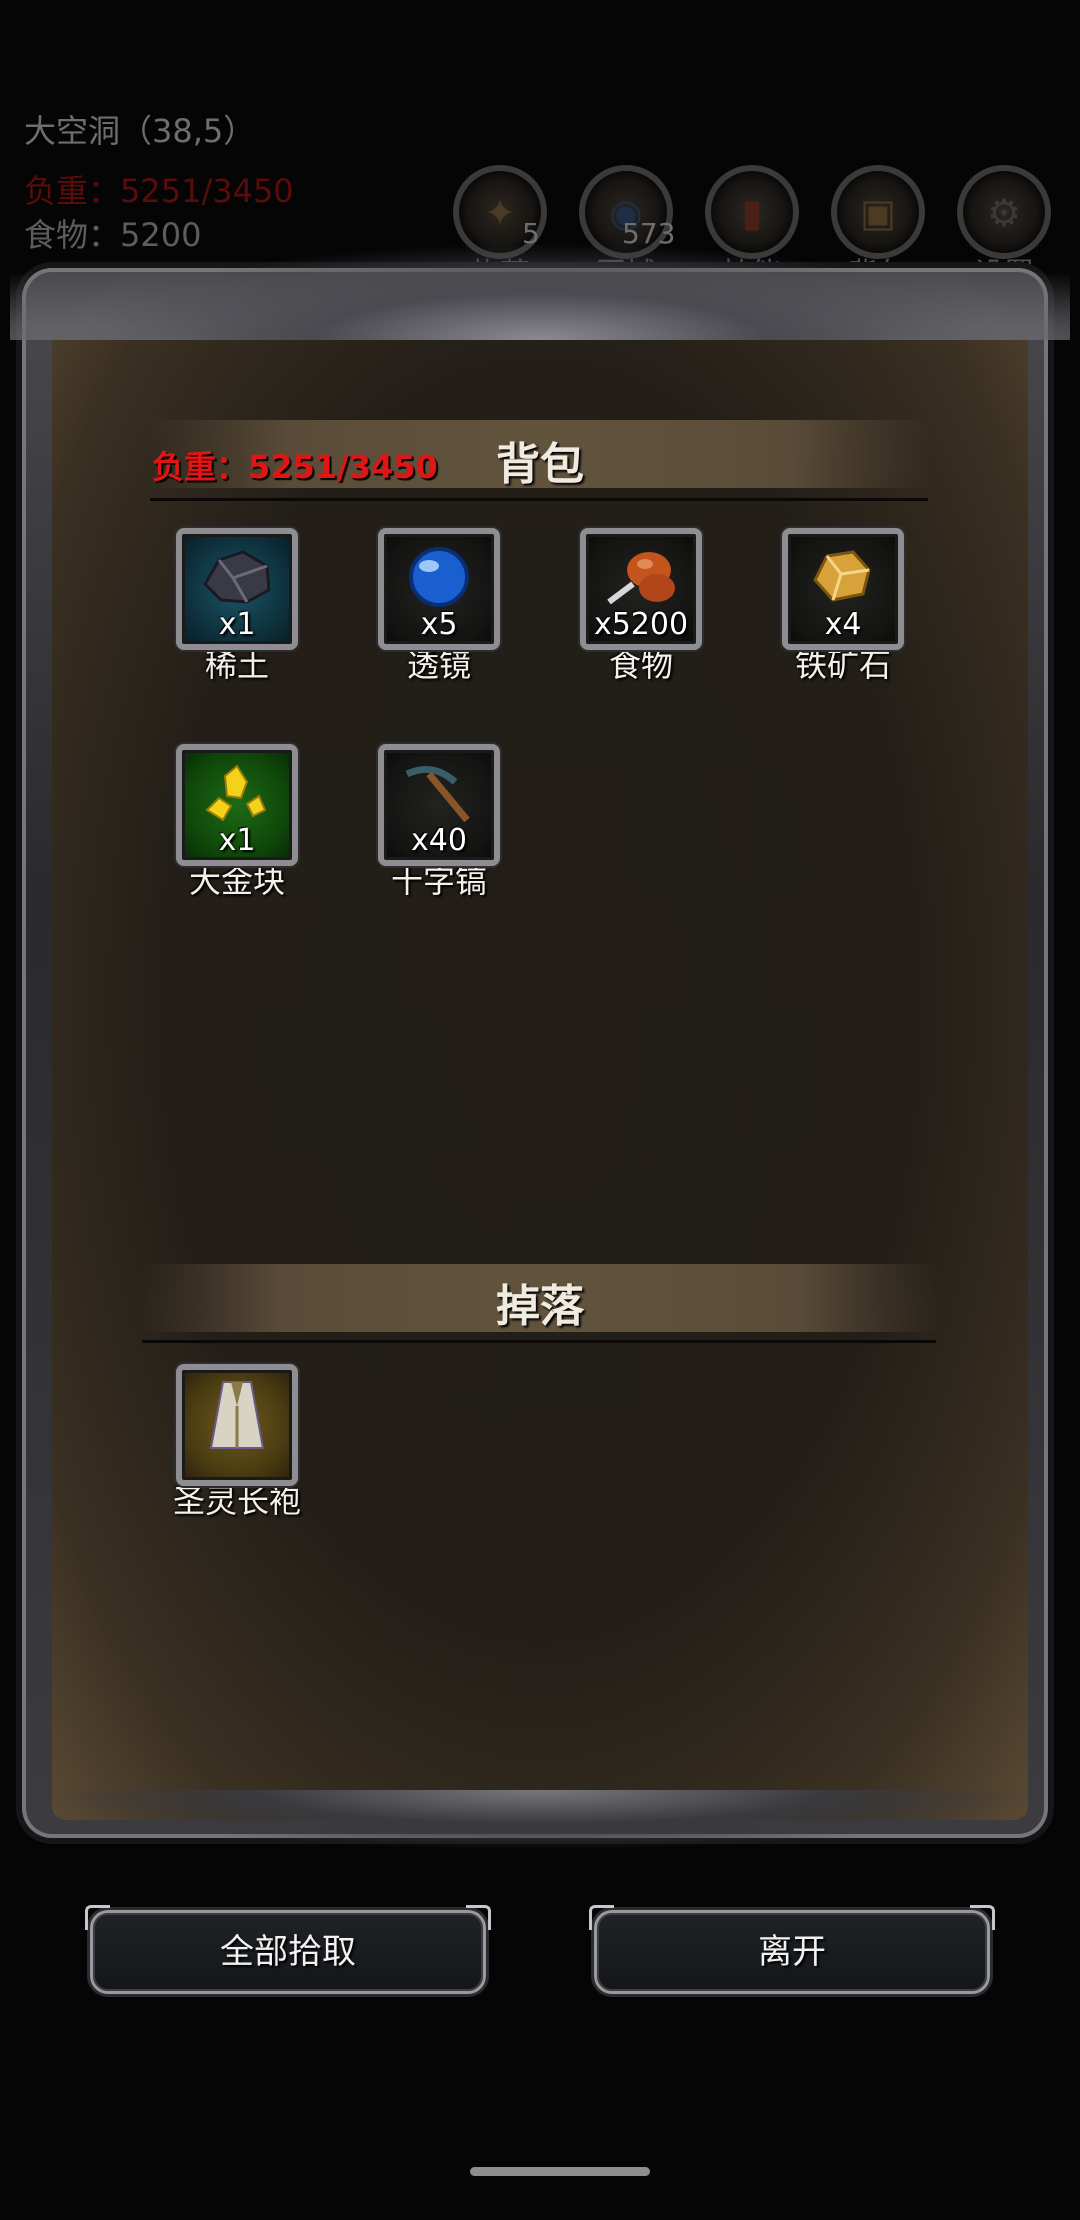 Image resolution: width=1080 pixels, height=2220 pixels. Describe the element at coordinates (641, 624) in the screenshot. I see `item-quantity: x5200` at that location.